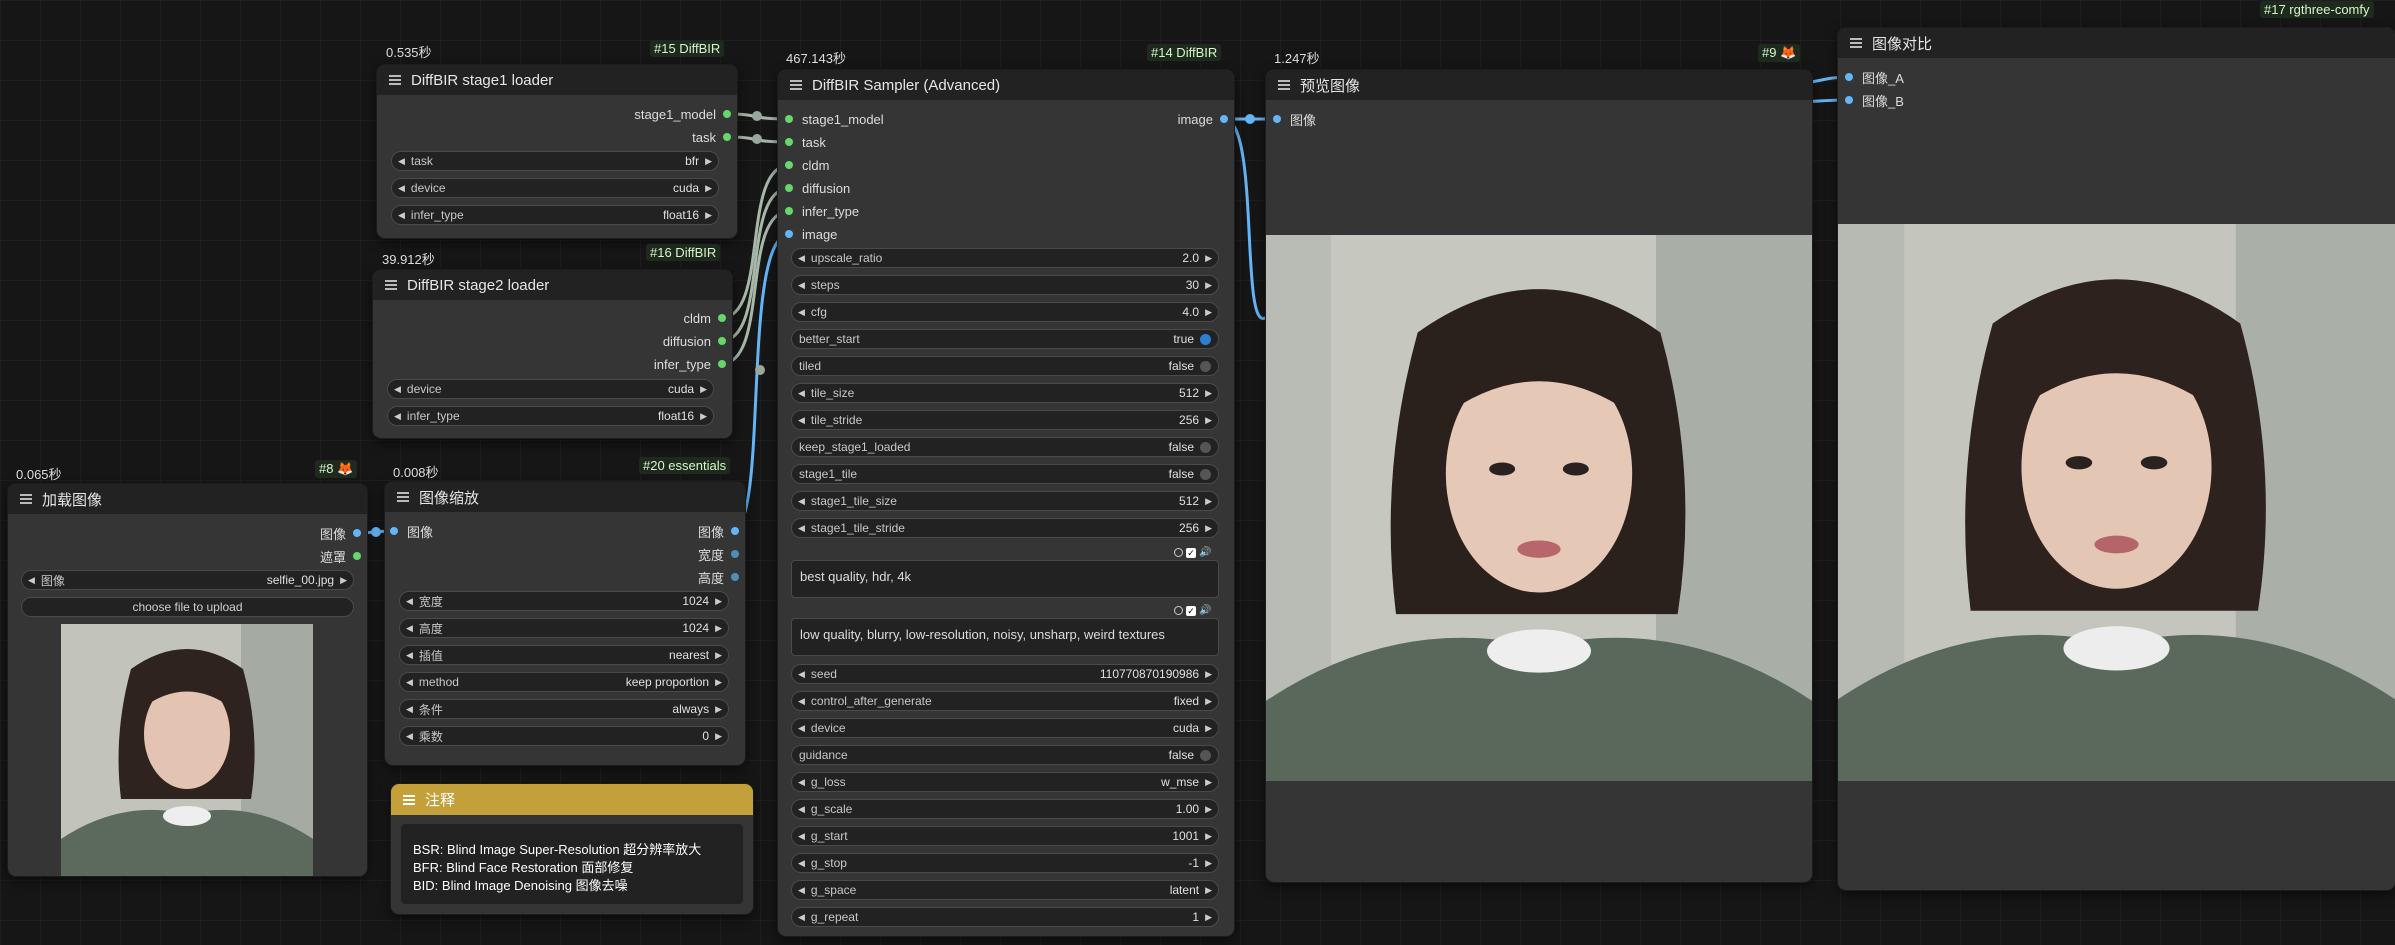  I want to click on input-image-b: 图像_B, so click(1874, 100).